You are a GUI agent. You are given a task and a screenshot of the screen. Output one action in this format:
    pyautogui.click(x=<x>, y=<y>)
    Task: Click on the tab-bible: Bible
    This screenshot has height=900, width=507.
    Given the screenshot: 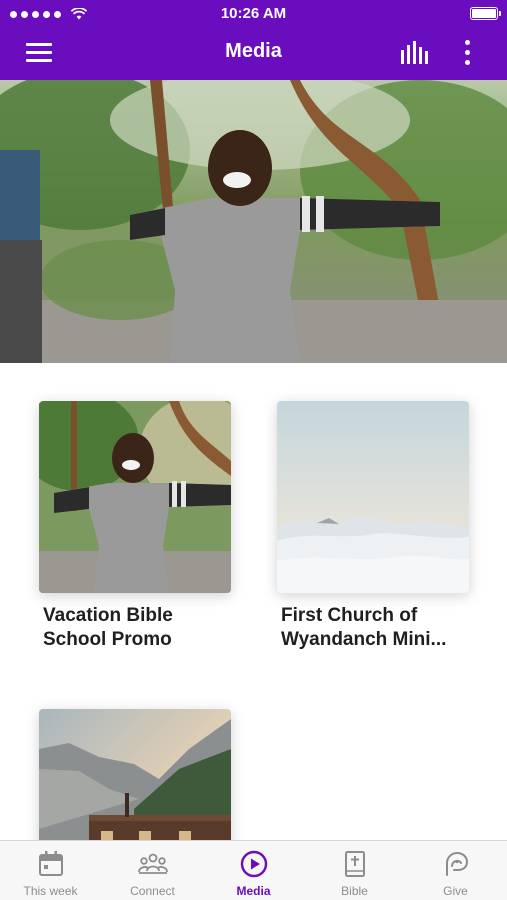 What is the action you would take?
    pyautogui.click(x=354, y=870)
    